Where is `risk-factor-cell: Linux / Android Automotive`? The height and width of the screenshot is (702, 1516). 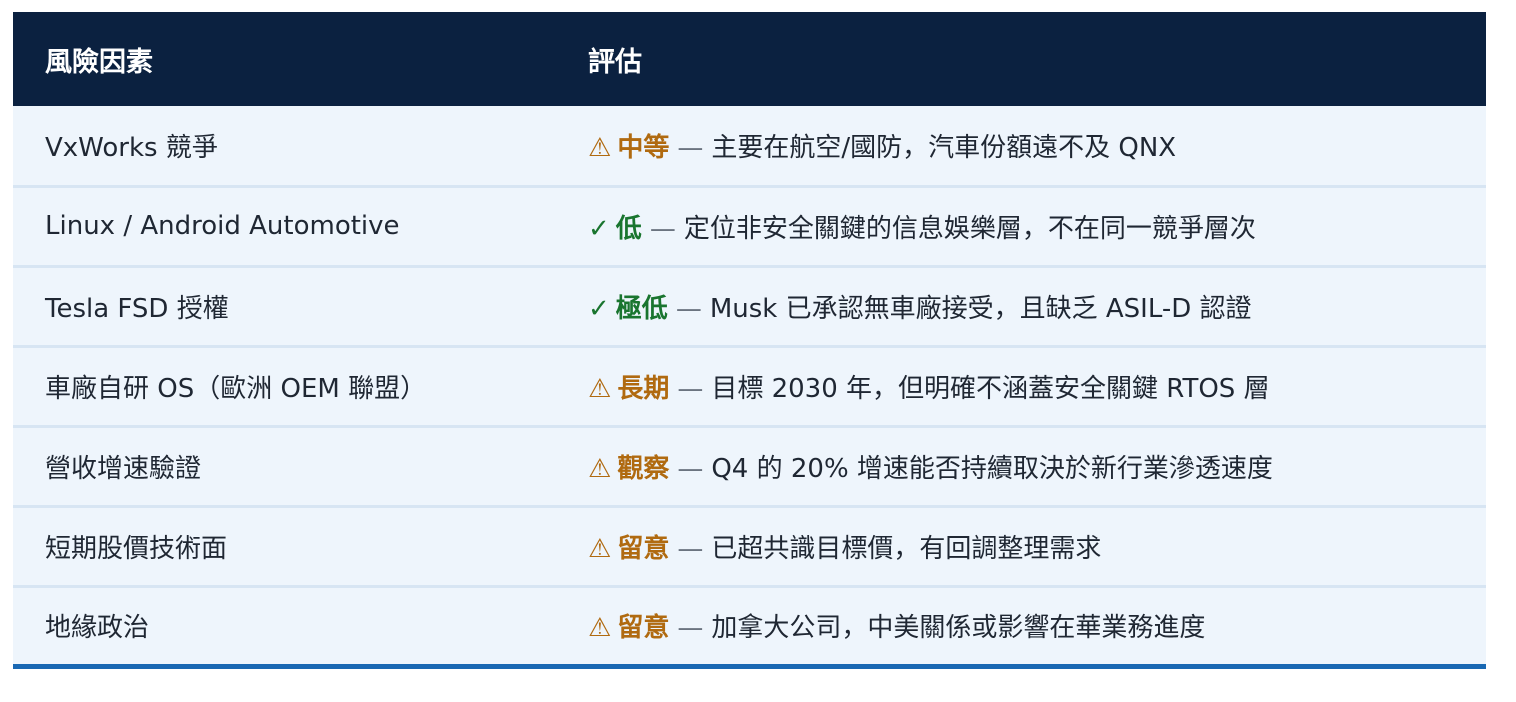 risk-factor-cell: Linux / Android Automotive is located at coordinates (222, 226).